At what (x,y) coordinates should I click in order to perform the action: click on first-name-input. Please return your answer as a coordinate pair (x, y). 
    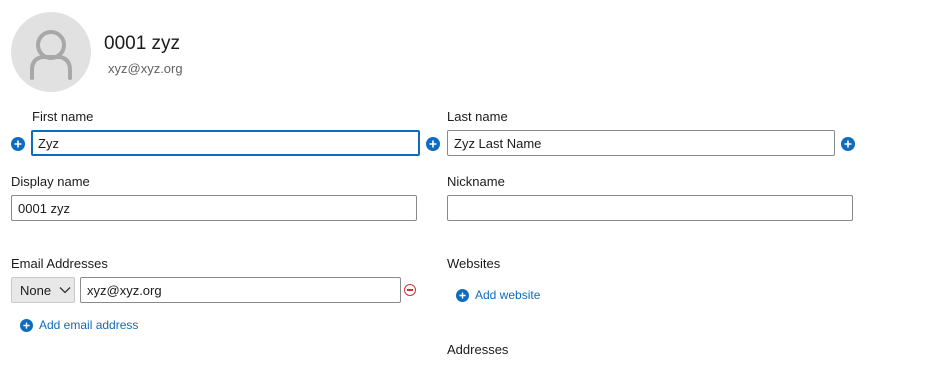
    Looking at the image, I should click on (225, 143).